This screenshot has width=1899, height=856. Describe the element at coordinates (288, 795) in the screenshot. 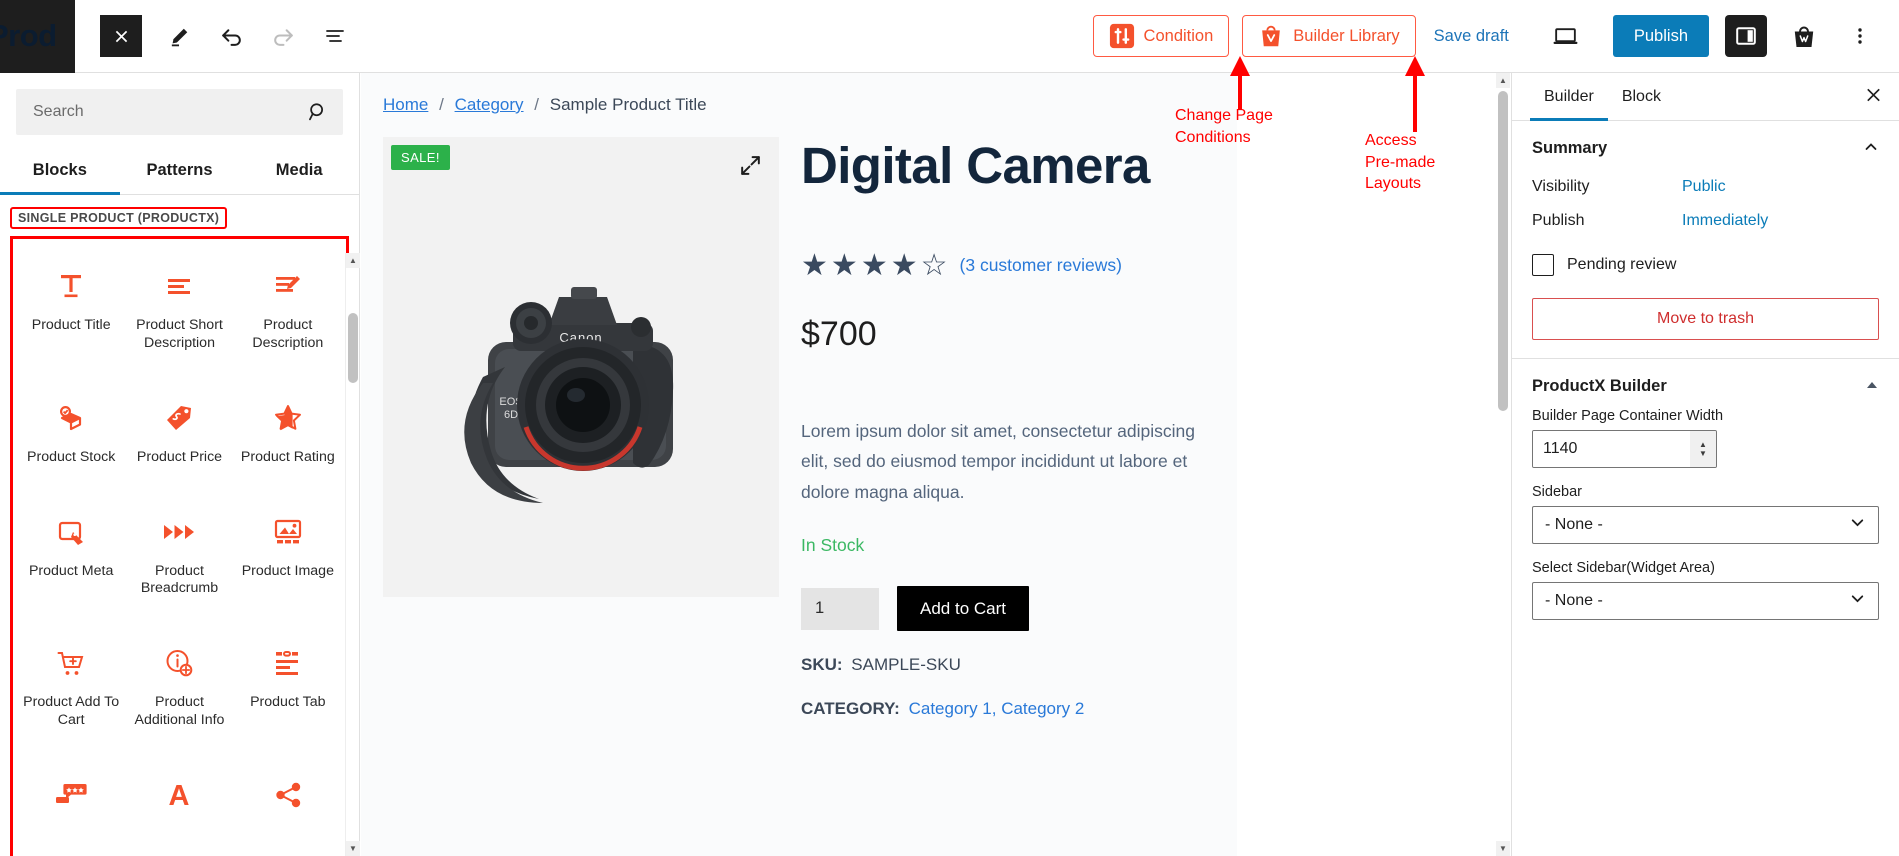

I see `share-icon` at that location.